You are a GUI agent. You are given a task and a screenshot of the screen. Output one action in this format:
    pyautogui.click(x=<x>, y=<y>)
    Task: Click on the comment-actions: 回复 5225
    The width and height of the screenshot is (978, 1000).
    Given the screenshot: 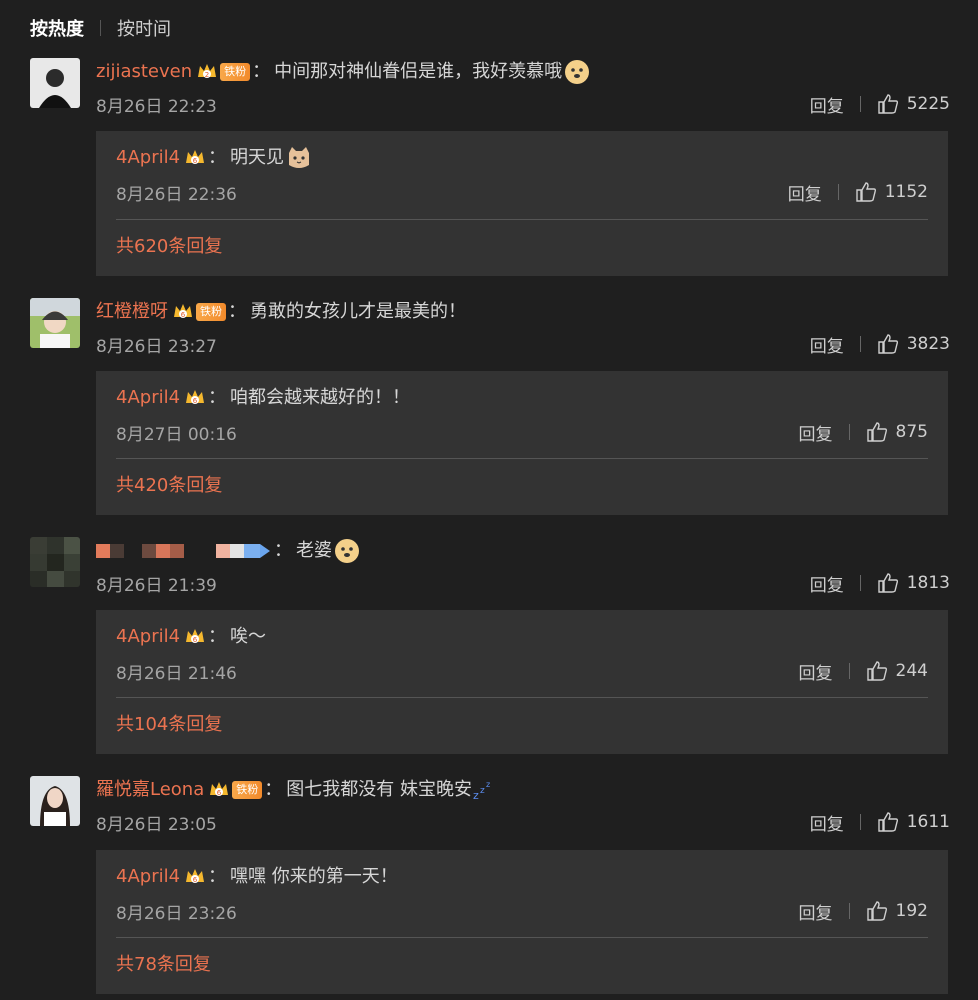 What is the action you would take?
    pyautogui.click(x=880, y=104)
    